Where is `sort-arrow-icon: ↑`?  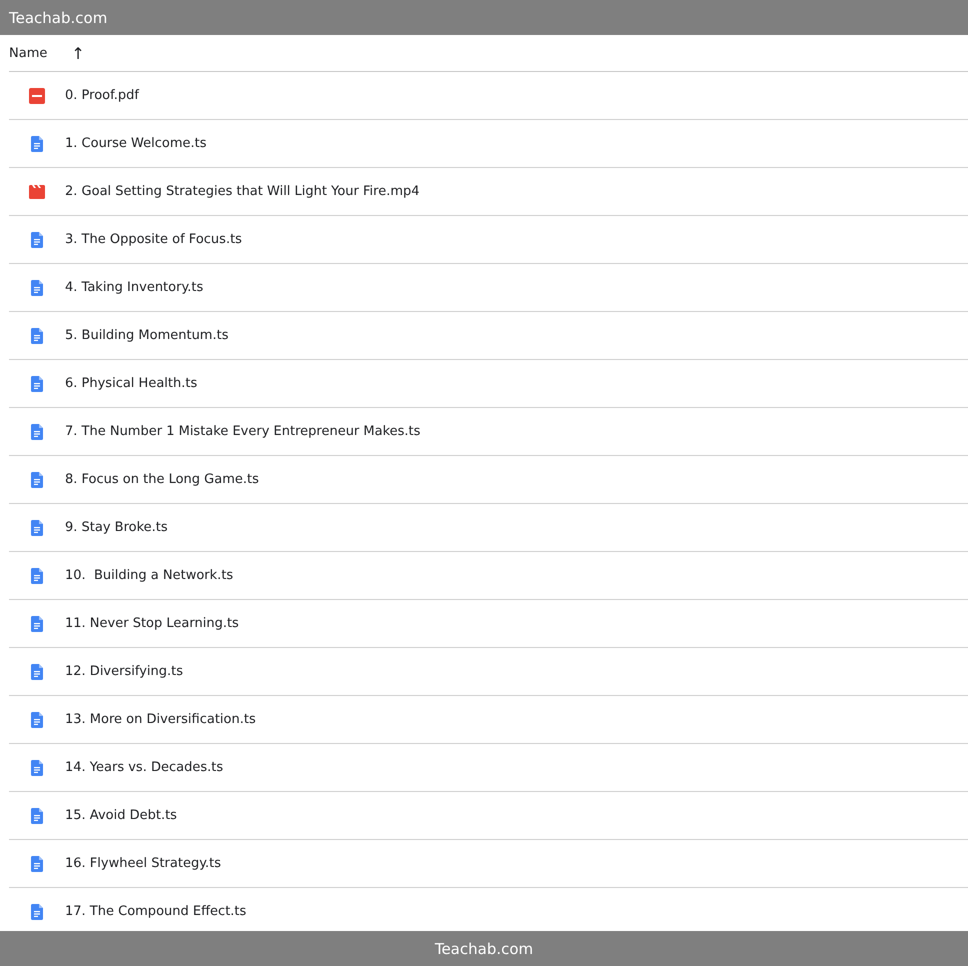
sort-arrow-icon: ↑ is located at coordinates (78, 53).